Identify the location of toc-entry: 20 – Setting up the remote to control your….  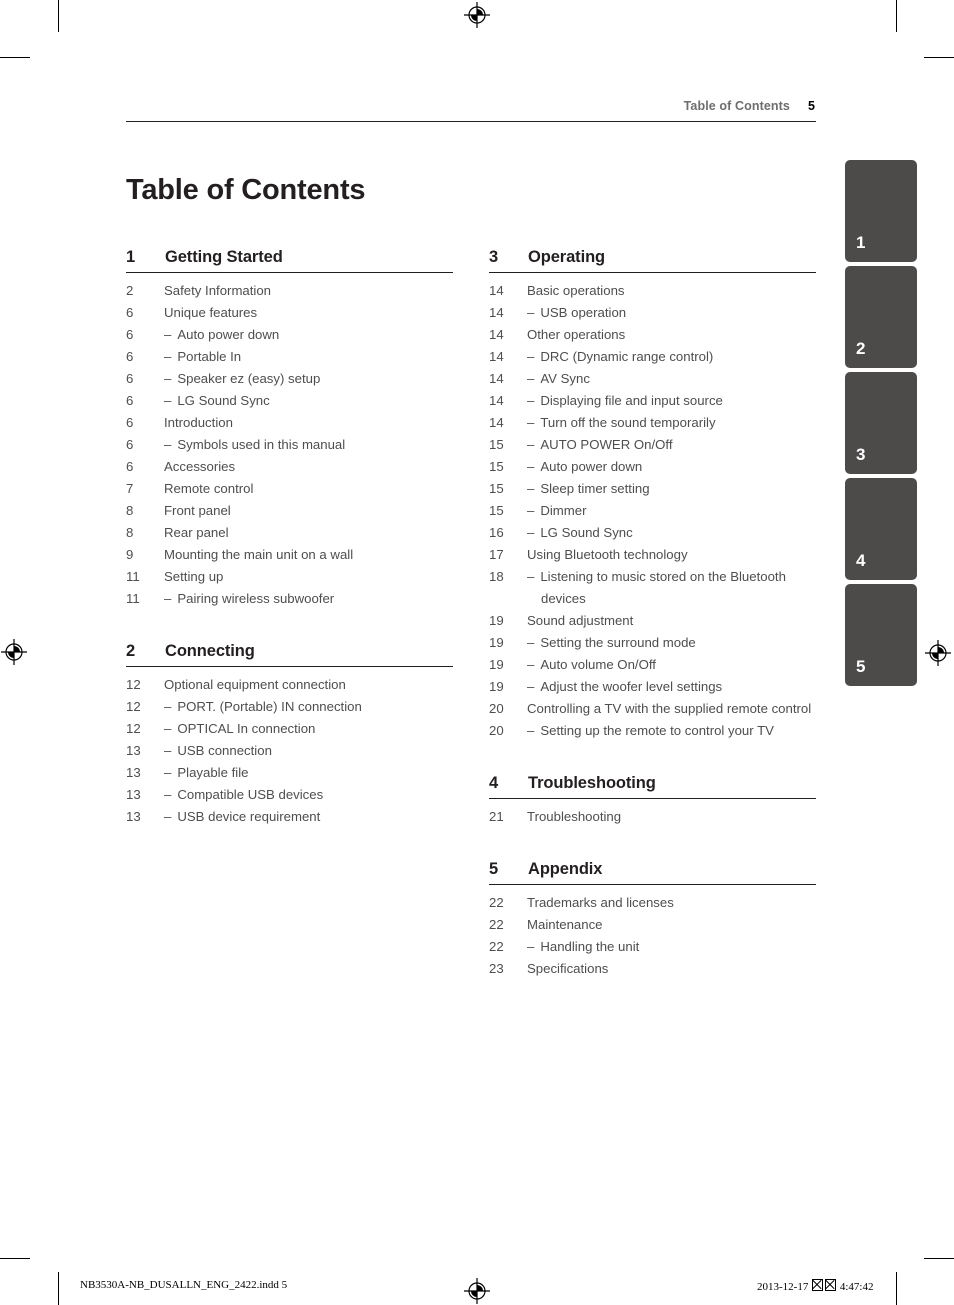
(652, 731).